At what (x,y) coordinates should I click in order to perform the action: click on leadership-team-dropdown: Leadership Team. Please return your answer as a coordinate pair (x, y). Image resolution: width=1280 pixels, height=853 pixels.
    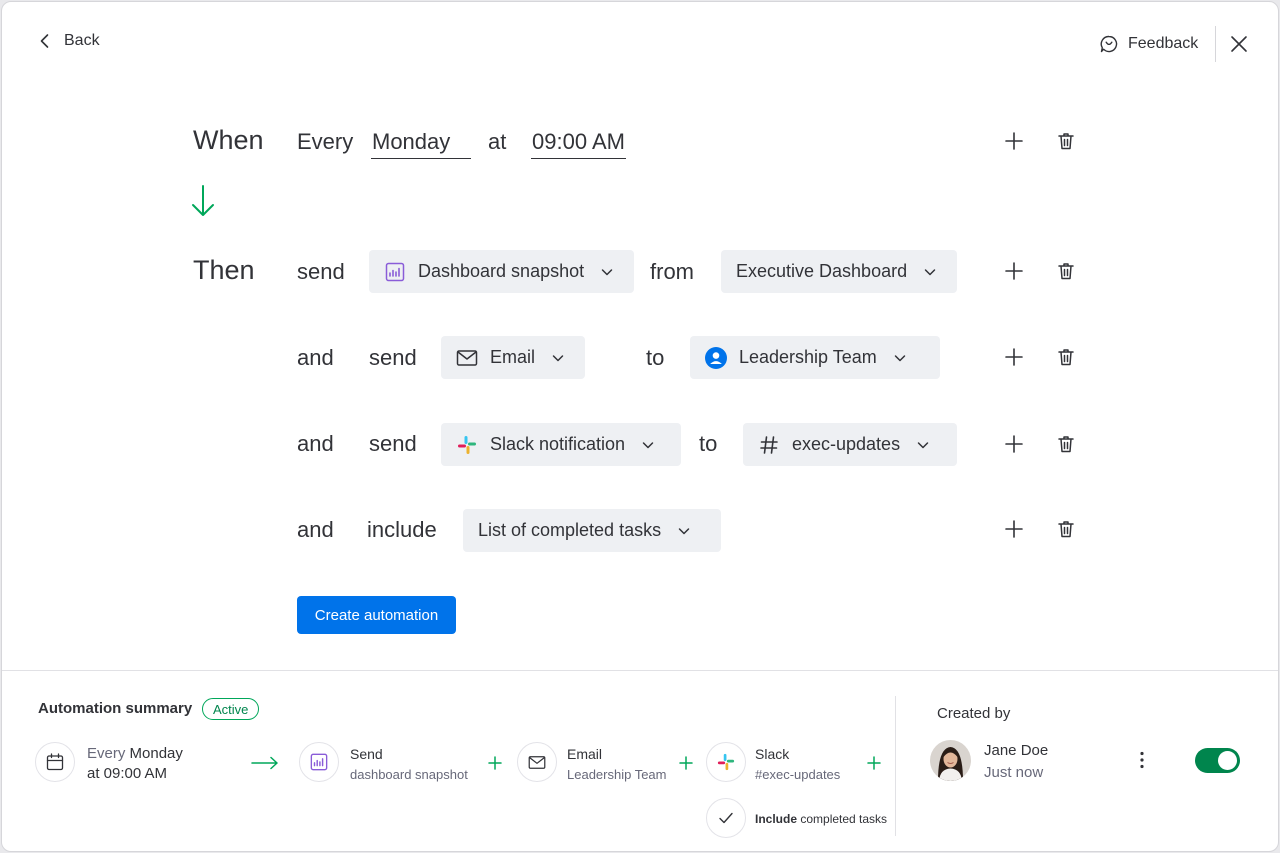
    Looking at the image, I should click on (815, 357).